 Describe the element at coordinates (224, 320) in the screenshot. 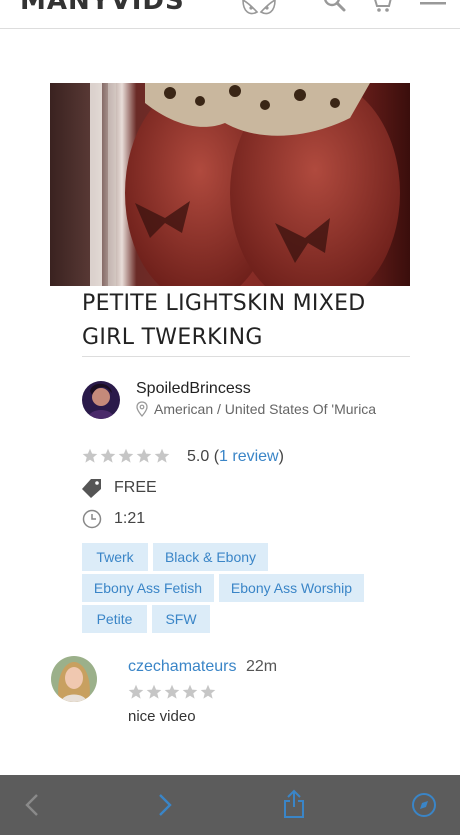

I see `video-title: PETITE LIGHTSKIN MIXED GIRL TWERKING` at that location.